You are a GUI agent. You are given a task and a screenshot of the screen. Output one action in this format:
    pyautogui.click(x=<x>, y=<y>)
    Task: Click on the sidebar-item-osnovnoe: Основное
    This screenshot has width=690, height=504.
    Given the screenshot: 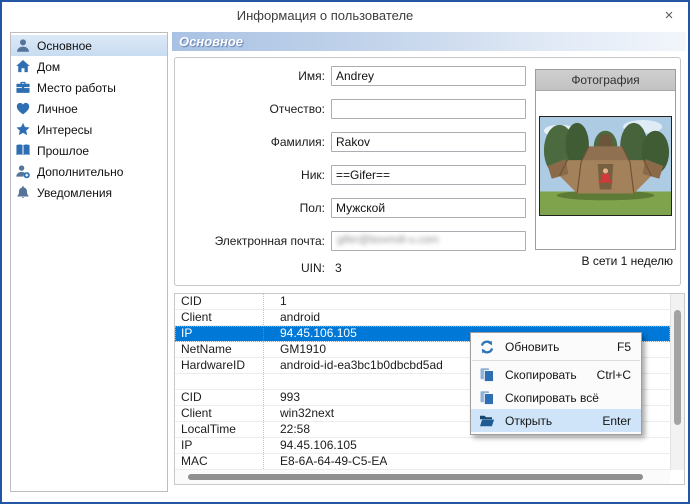 What is the action you would take?
    pyautogui.click(x=89, y=45)
    